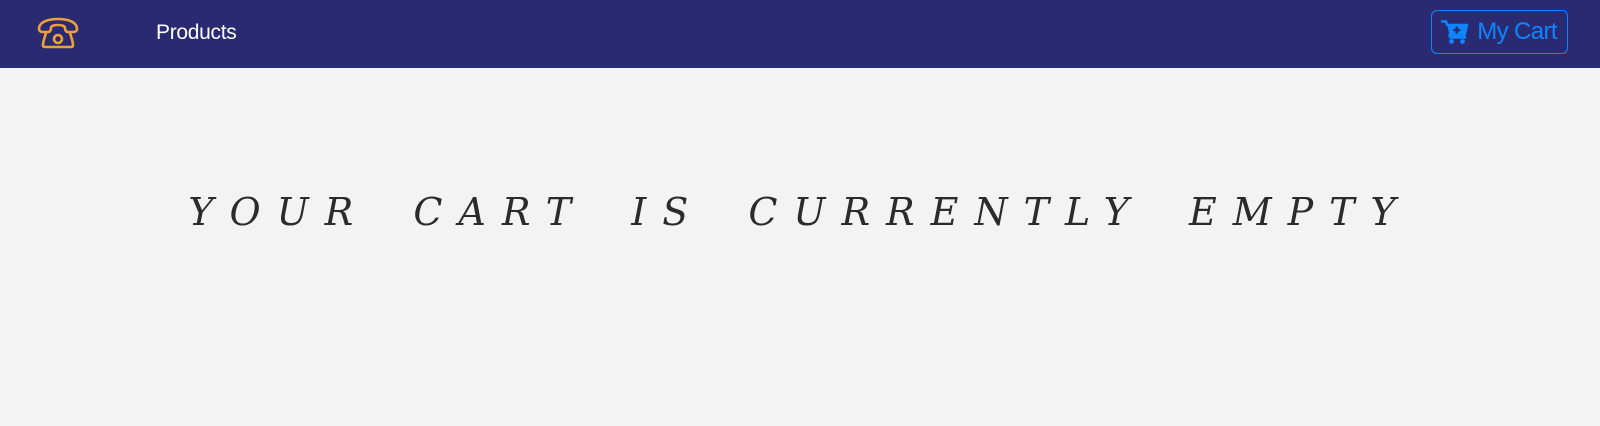 This screenshot has width=1600, height=426. Describe the element at coordinates (800, 212) in the screenshot. I see `empty-cart-message: YOUR CART IS CURRENTLY EMPTY` at that location.